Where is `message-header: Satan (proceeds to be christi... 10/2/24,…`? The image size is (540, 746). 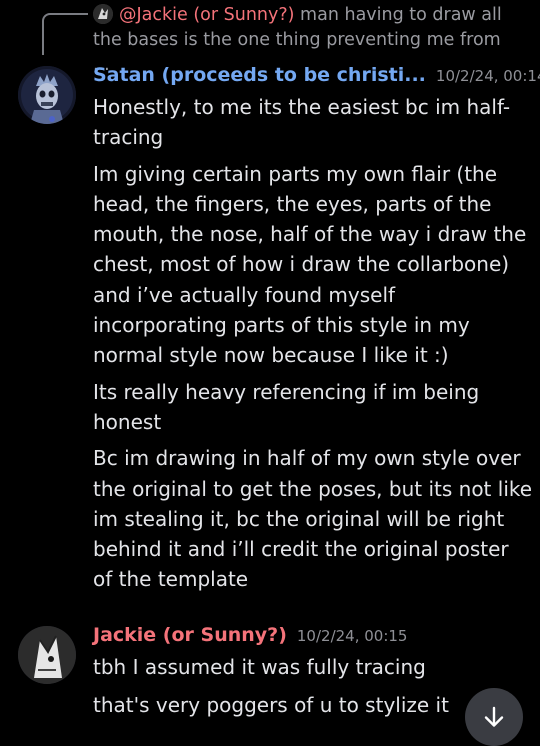
message-header: Satan (proceeds to be christi... 10/2/24,… is located at coordinates (316, 75).